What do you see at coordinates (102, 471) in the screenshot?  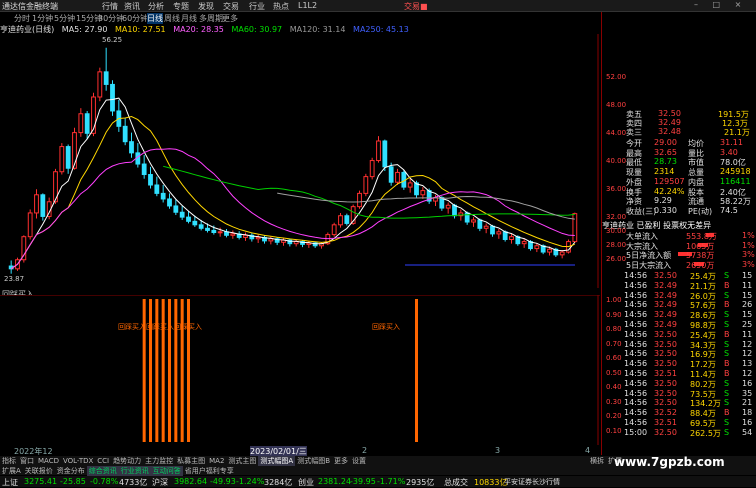 I see `extension-tab: 综合资讯` at bounding box center [102, 471].